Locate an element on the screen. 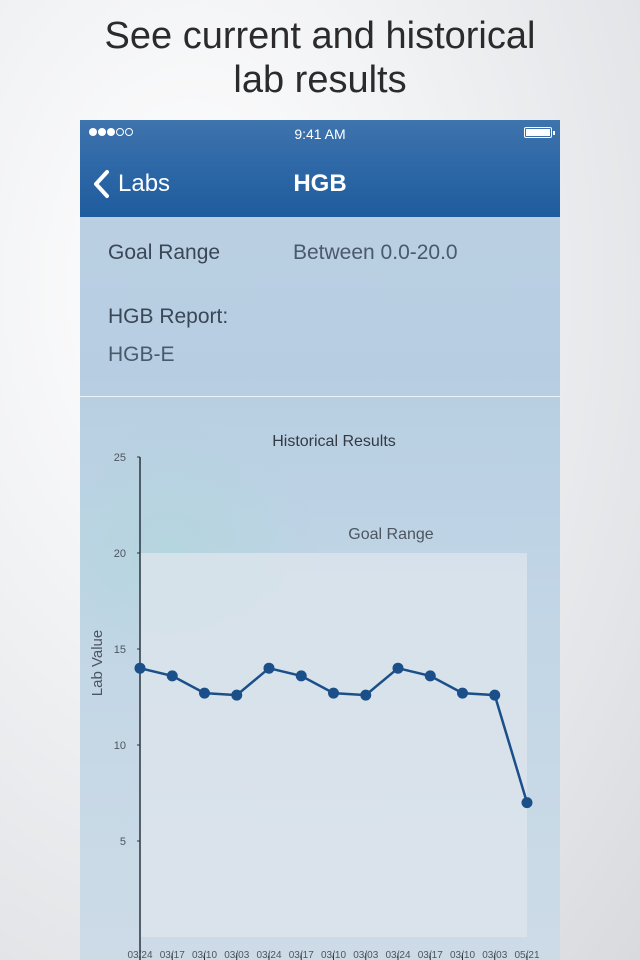  y-axis-label: Lab Value is located at coordinates (97, 663).